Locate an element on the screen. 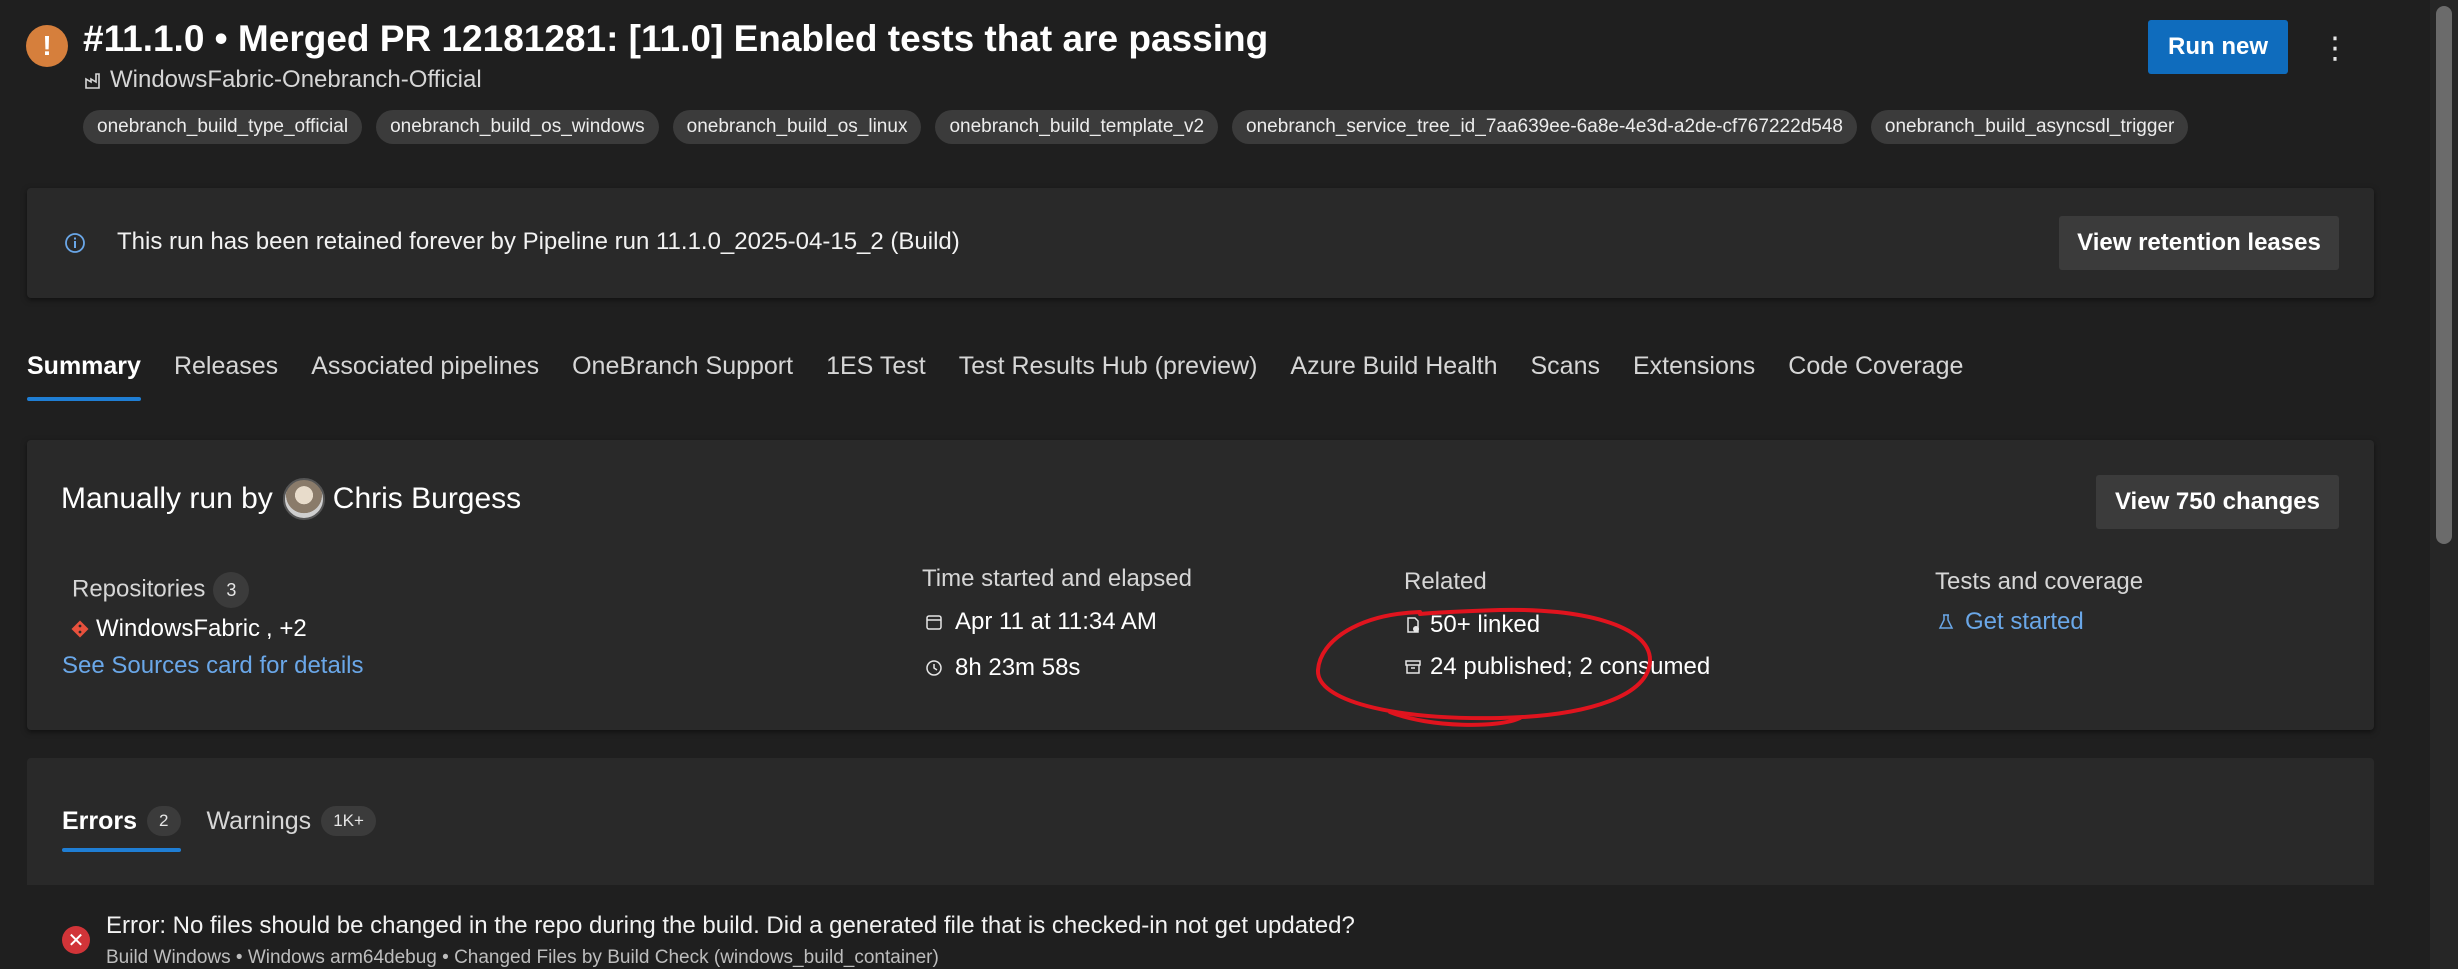 The width and height of the screenshot is (2458, 969). tab-errors: Errors 2 is located at coordinates (121, 829).